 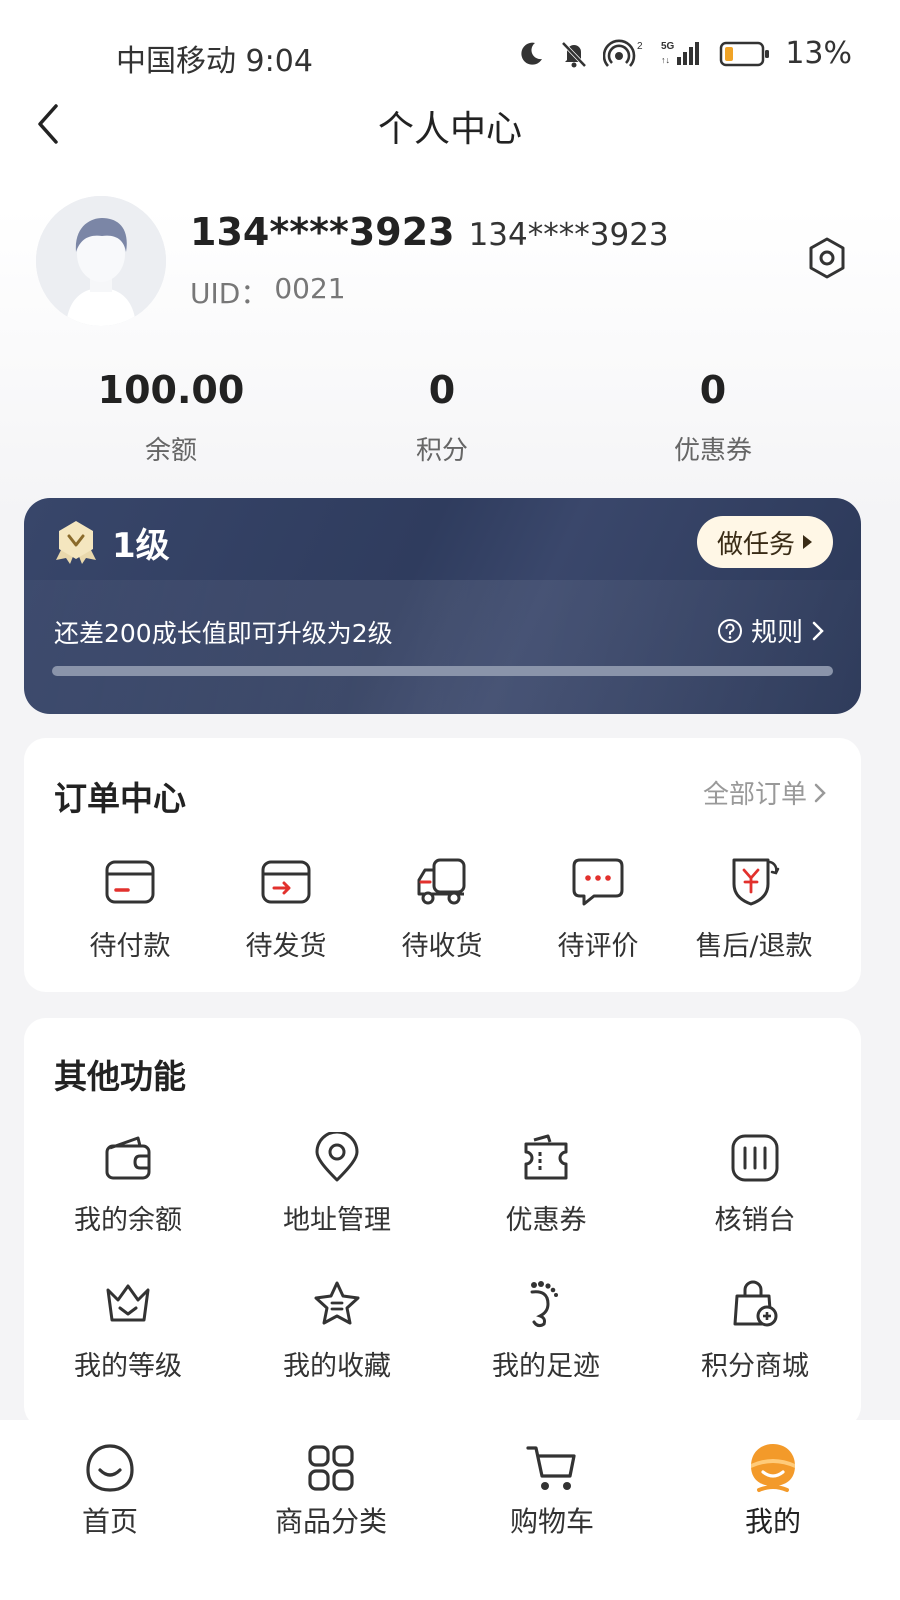 I want to click on function-coupons: 优惠券, so click(x=546, y=1184).